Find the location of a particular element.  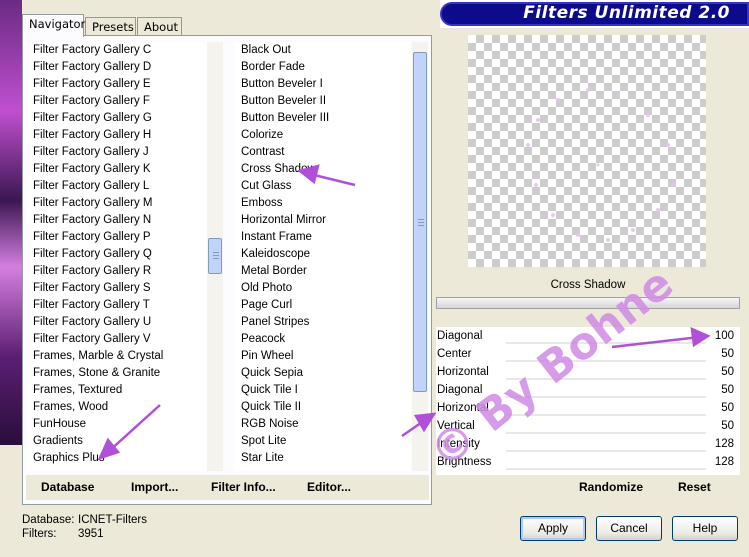

category-list-item: Filter Factory Gallery U is located at coordinates (117, 322).